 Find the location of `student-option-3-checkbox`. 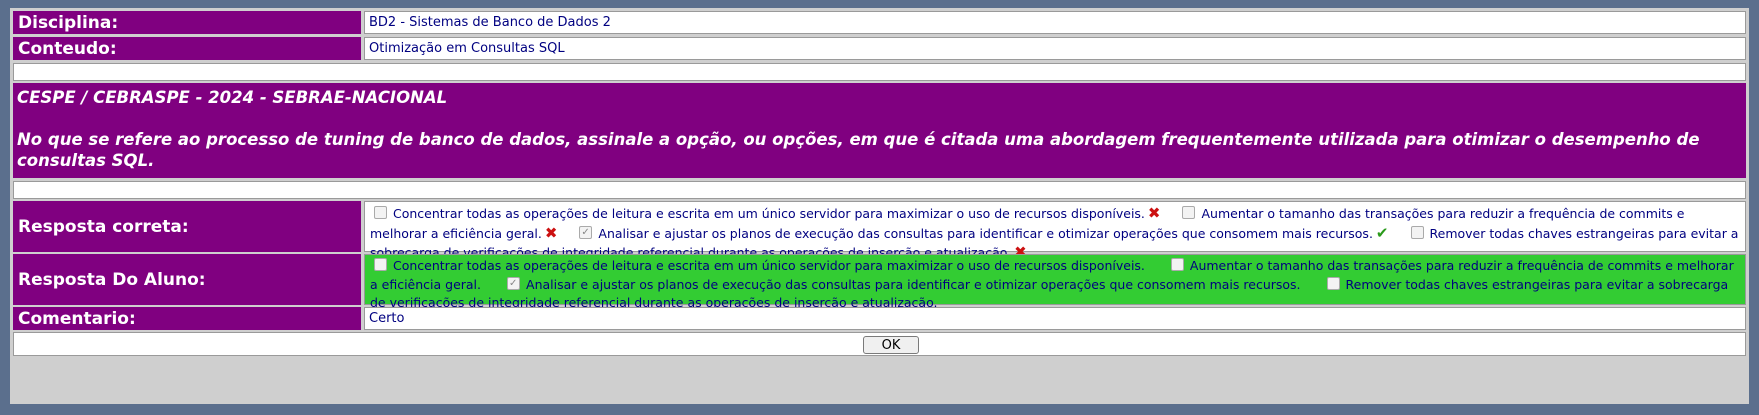

student-option-3-checkbox is located at coordinates (514, 284).